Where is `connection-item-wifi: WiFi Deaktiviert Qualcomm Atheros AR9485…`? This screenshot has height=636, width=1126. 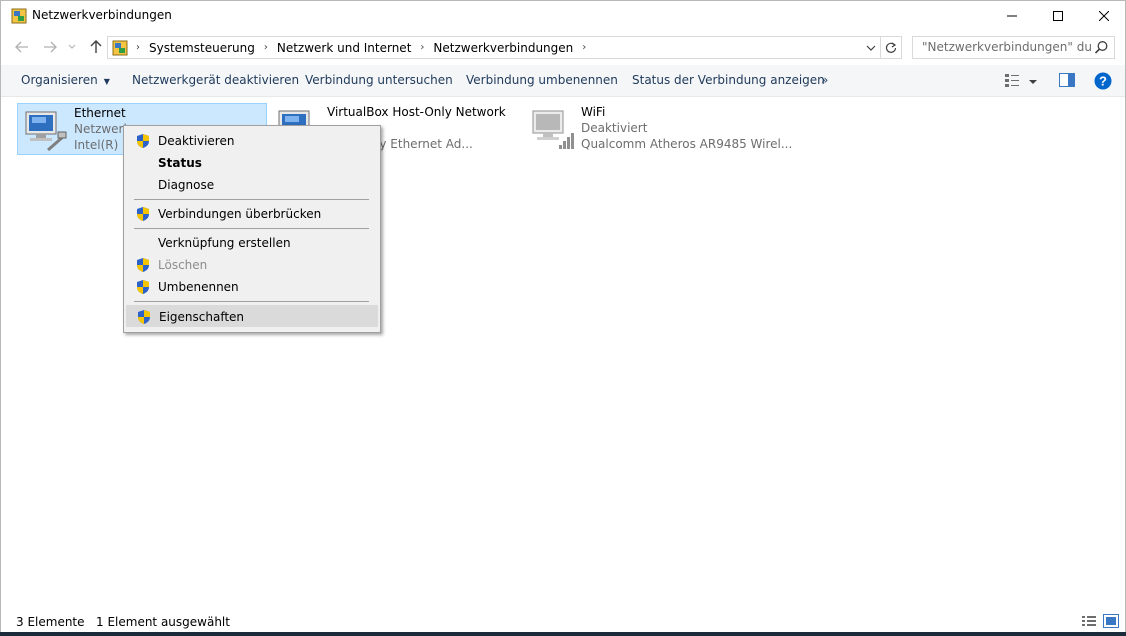 connection-item-wifi: WiFi Deaktiviert Qualcomm Atheros AR9485… is located at coordinates (658, 129).